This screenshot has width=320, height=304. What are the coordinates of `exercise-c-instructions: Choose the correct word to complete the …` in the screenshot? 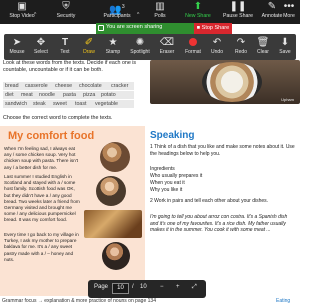 It's located at (58, 118).